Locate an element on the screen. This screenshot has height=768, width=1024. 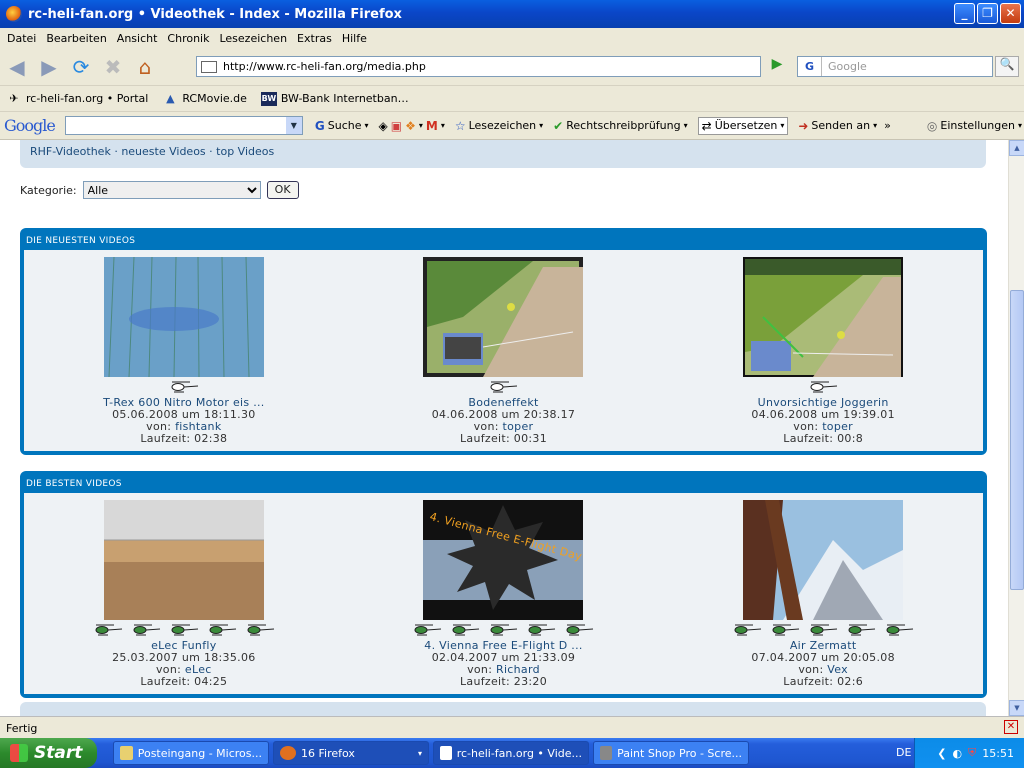
adblock-close-icon: ✕ is located at coordinates (1011, 727).